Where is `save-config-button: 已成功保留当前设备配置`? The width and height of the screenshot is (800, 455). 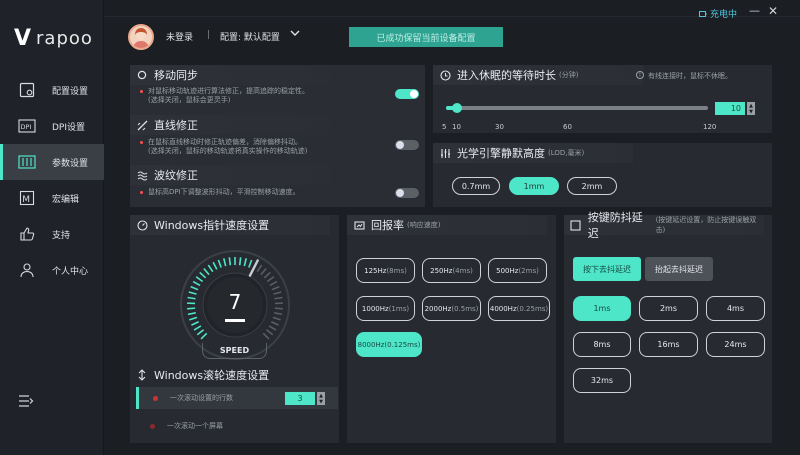 save-config-button: 已成功保留当前设备配置 is located at coordinates (426, 37).